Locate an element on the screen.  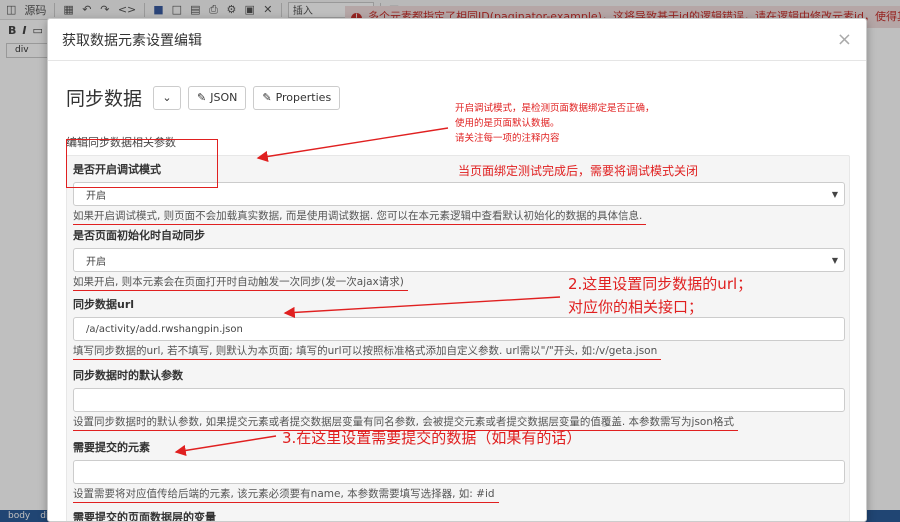
debug-close-note: 当页面绑定测试完成后，需要将调试模式关闭 is located at coordinates (578, 171).